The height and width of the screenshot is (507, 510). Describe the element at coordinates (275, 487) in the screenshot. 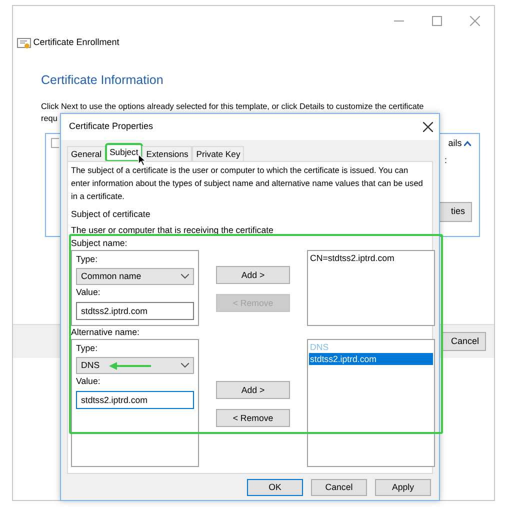

I see `dialog-button: OK` at that location.